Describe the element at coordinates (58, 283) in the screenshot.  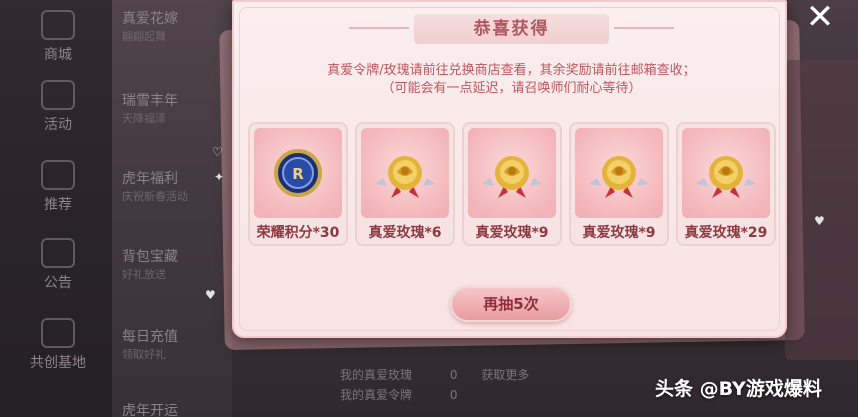
I see `nav-item-label: 公告` at that location.